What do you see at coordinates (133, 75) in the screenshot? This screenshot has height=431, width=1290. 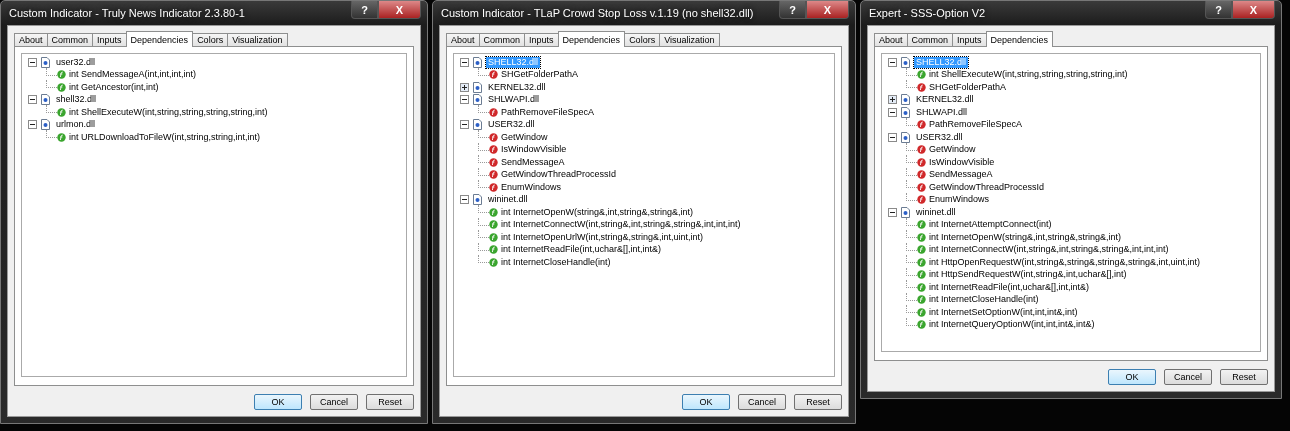 I see `tree-item: int SendMessageA(int,int,int,int)` at bounding box center [133, 75].